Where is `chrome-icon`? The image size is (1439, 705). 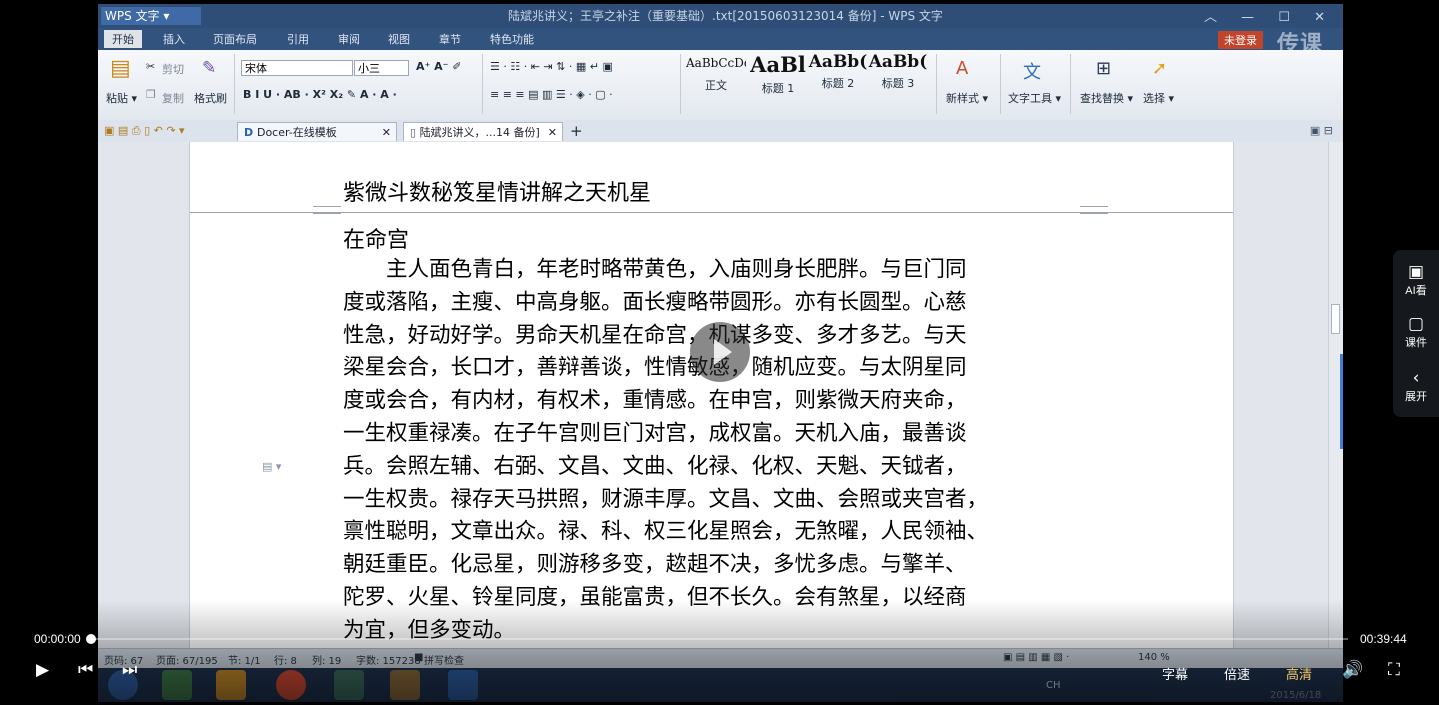
chrome-icon is located at coordinates (291, 685).